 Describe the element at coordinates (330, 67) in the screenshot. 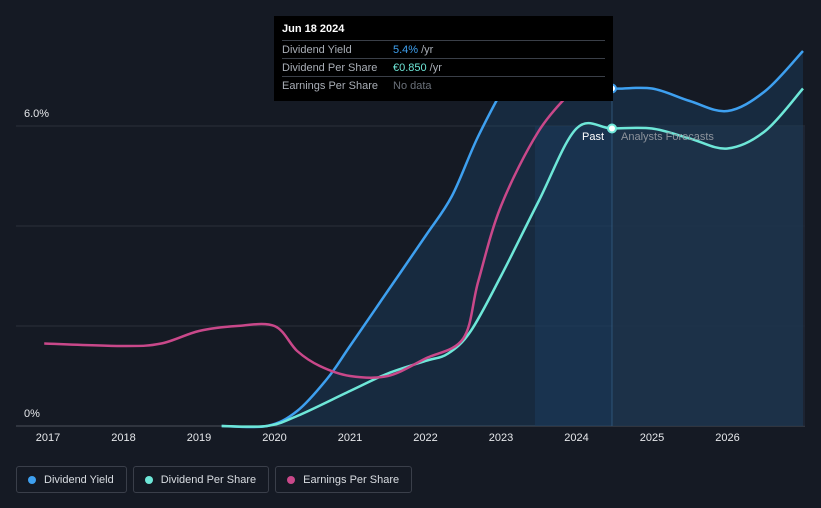

I see `tooltip-label: Dividend Per Share` at that location.